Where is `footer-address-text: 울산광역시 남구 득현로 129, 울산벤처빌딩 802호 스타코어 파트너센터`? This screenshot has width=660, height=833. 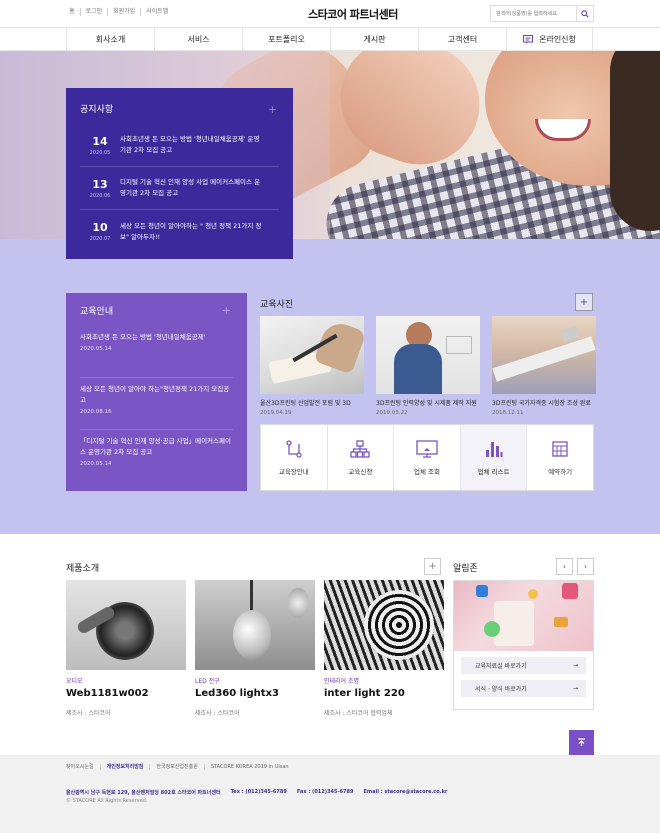 footer-address-text: 울산광역시 남구 득현로 129, 울산벤처빌딩 802호 스타코어 파트너센터 is located at coordinates (143, 793).